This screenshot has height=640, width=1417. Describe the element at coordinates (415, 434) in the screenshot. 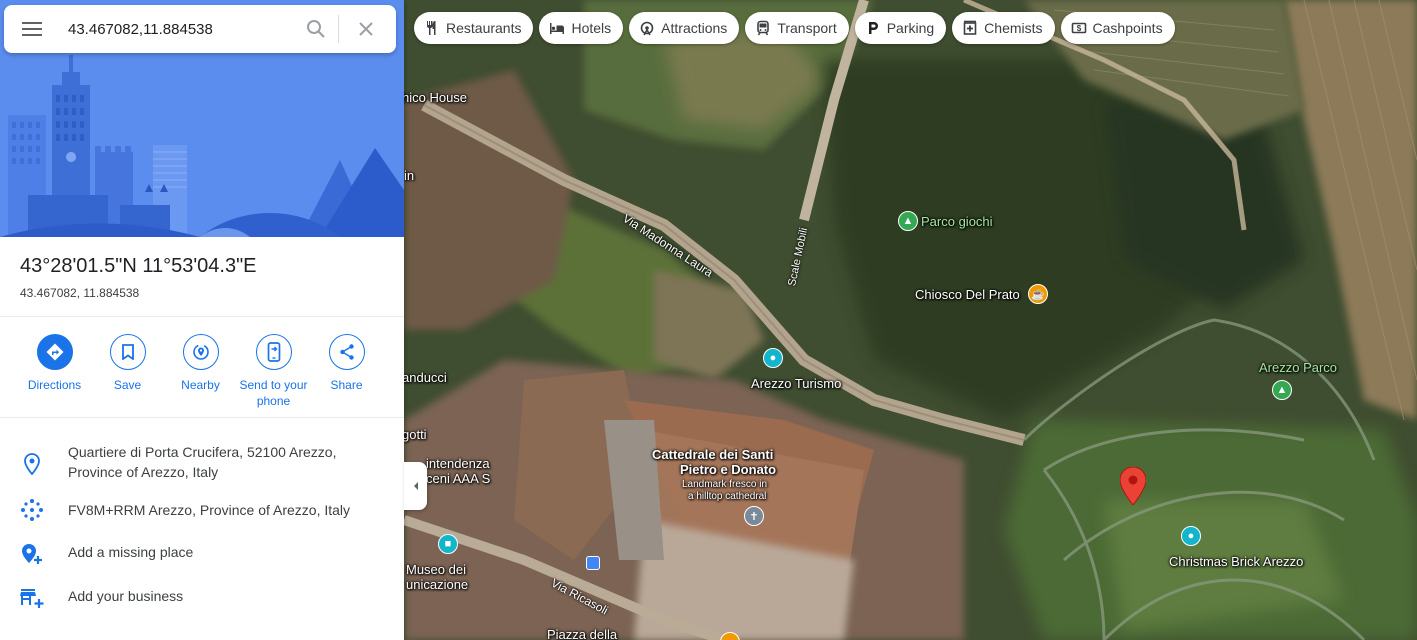

I see `map-label-gotti: gotti` at that location.